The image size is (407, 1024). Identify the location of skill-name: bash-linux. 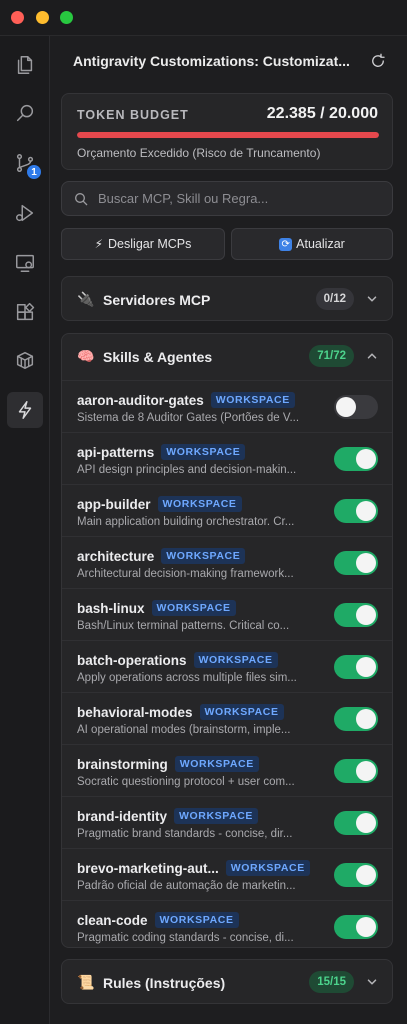
(111, 608).